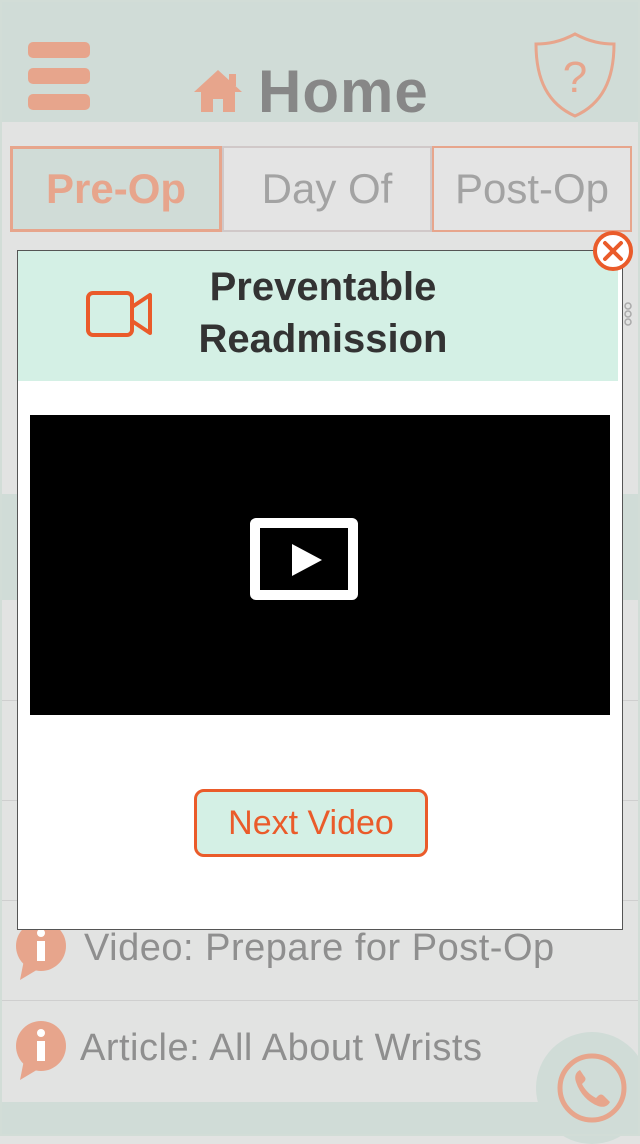 This screenshot has width=640, height=1144. I want to click on info-icon, so click(41, 1050).